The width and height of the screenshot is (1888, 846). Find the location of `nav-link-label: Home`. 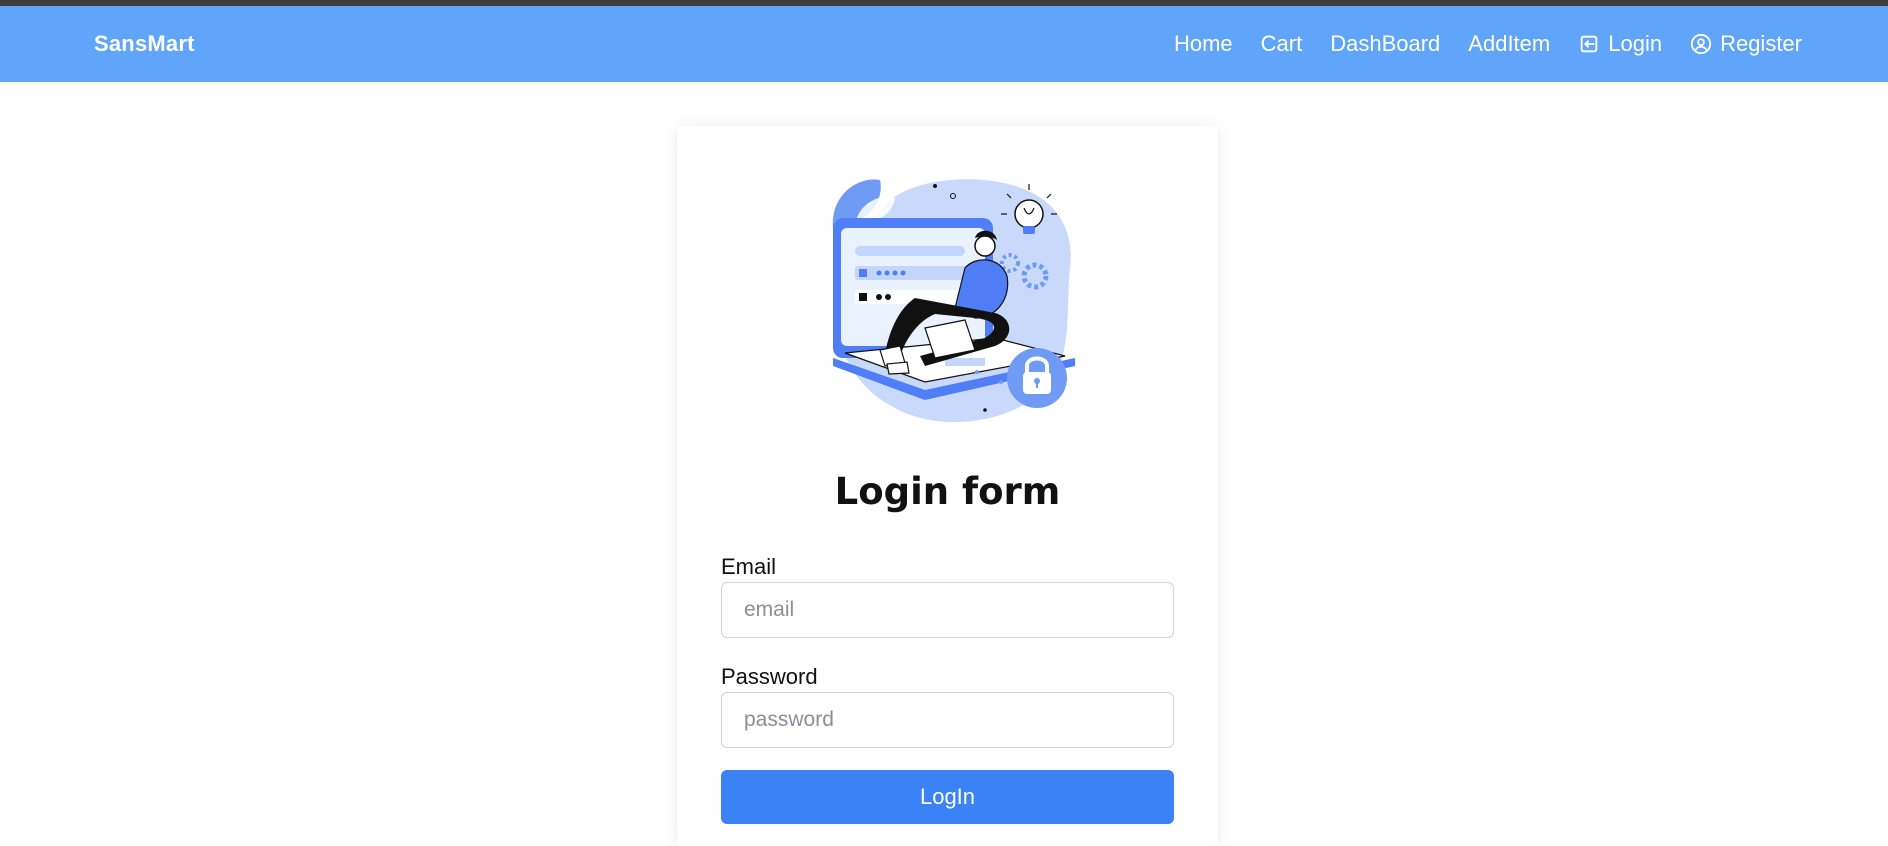

nav-link-label: Home is located at coordinates (1203, 43).